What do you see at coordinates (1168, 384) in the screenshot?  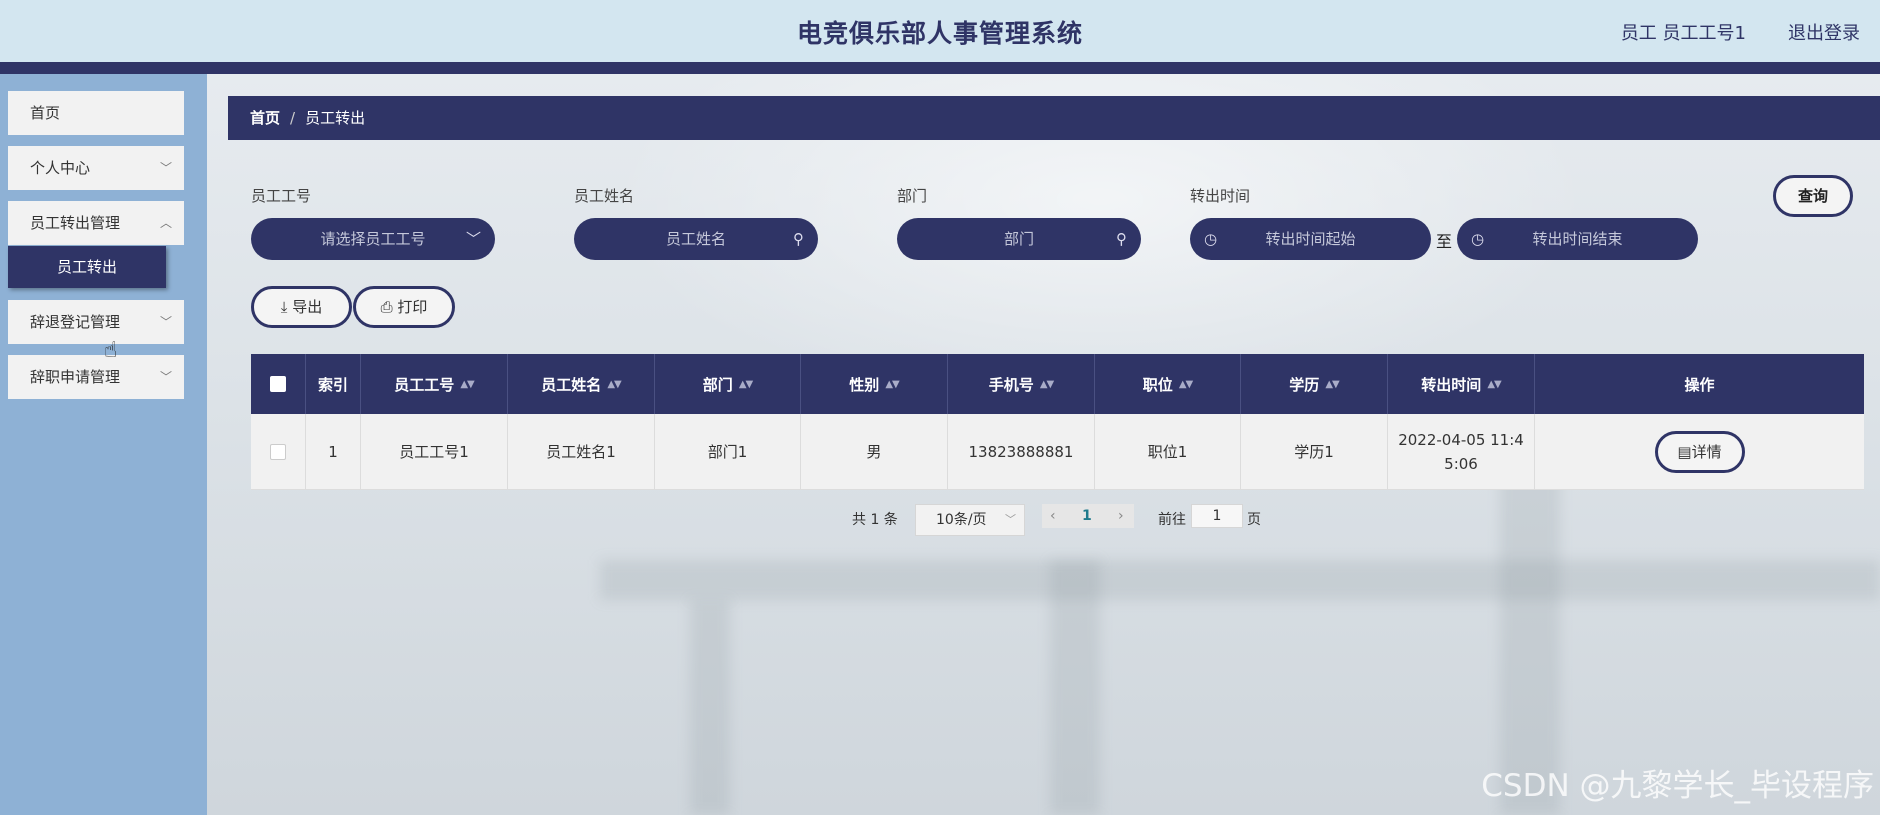 I see `col-header-position: 职位 ▲▼` at bounding box center [1168, 384].